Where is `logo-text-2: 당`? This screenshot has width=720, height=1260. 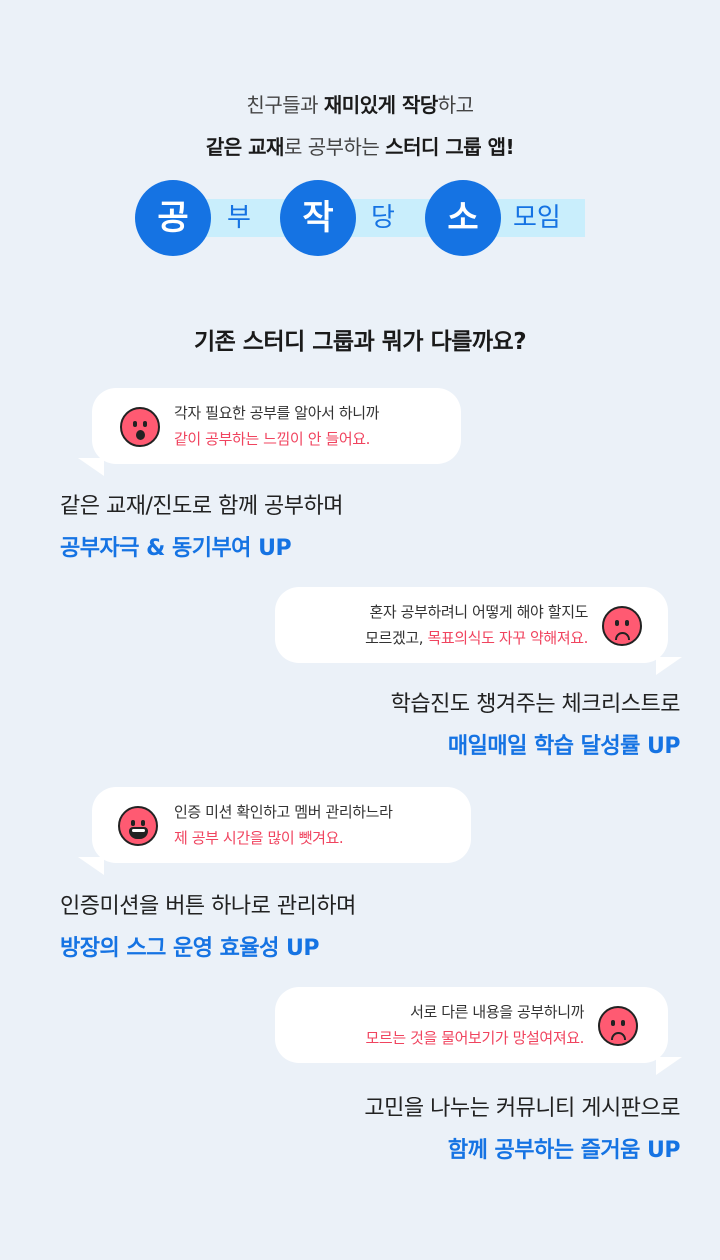 logo-text-2: 당 is located at coordinates (383, 218).